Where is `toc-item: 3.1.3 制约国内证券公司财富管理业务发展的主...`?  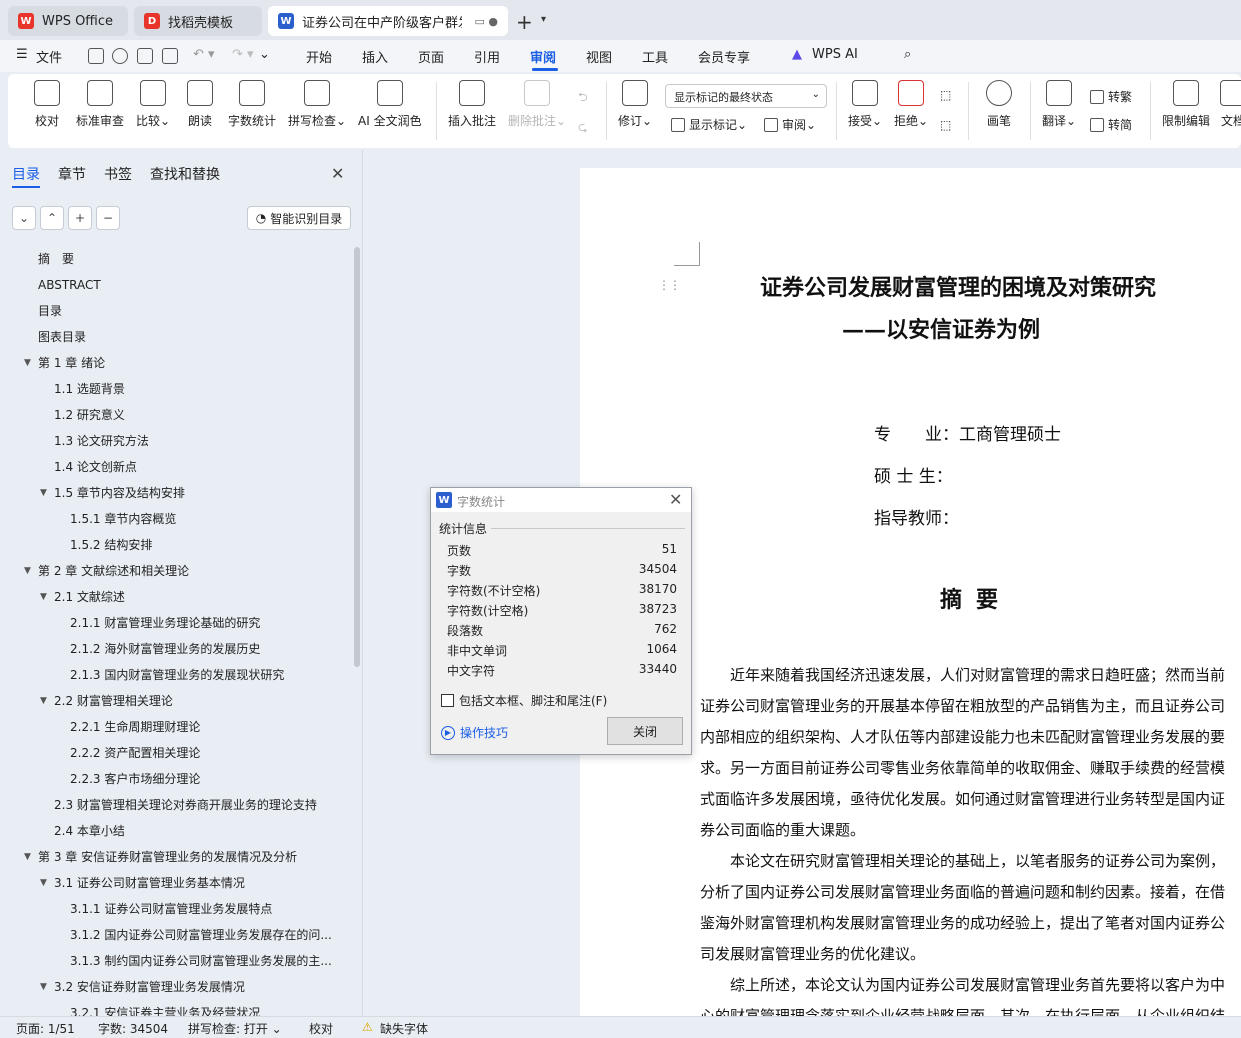 toc-item: 3.1.3 制约国内证券公司财富管理业务发展的主... is located at coordinates (207, 961).